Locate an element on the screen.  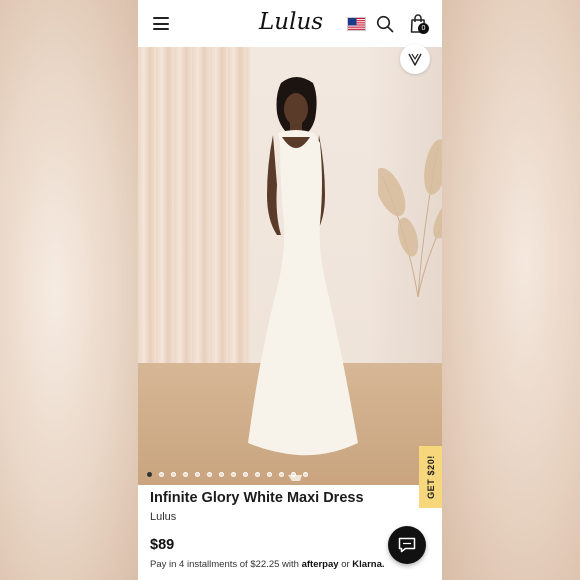
installment-amount: $22.25 is located at coordinates (265, 564).